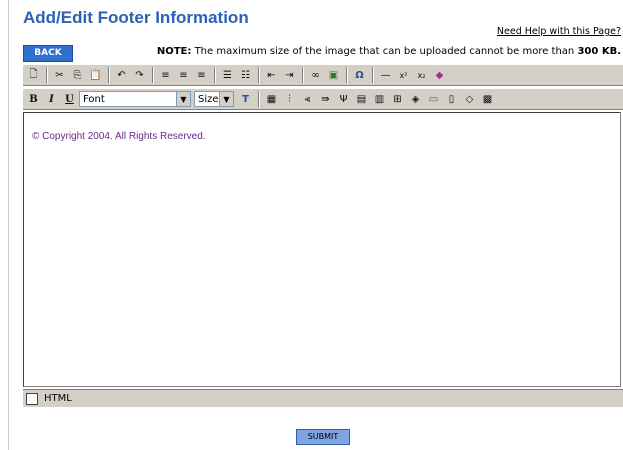 The height and width of the screenshot is (450, 623). Describe the element at coordinates (8, 225) in the screenshot. I see `page-left-border` at that location.